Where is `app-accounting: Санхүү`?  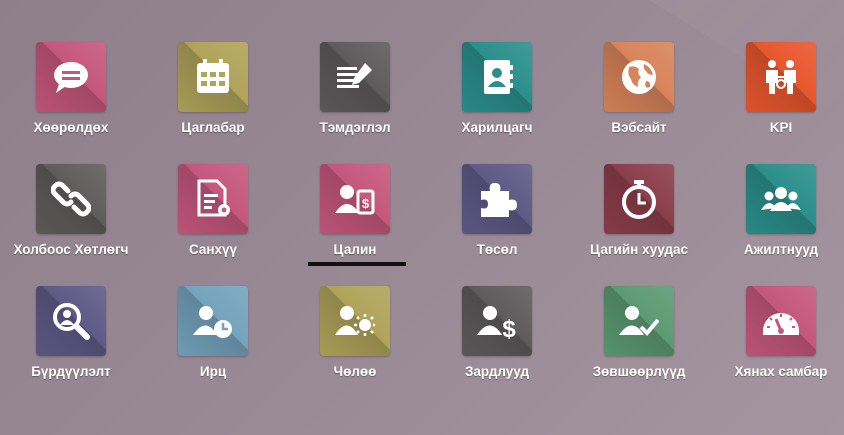
app-accounting: Санхүү is located at coordinates (213, 219).